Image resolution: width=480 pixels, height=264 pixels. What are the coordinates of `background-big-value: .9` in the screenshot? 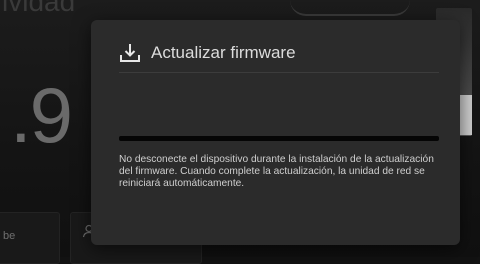 It's located at (41, 115).